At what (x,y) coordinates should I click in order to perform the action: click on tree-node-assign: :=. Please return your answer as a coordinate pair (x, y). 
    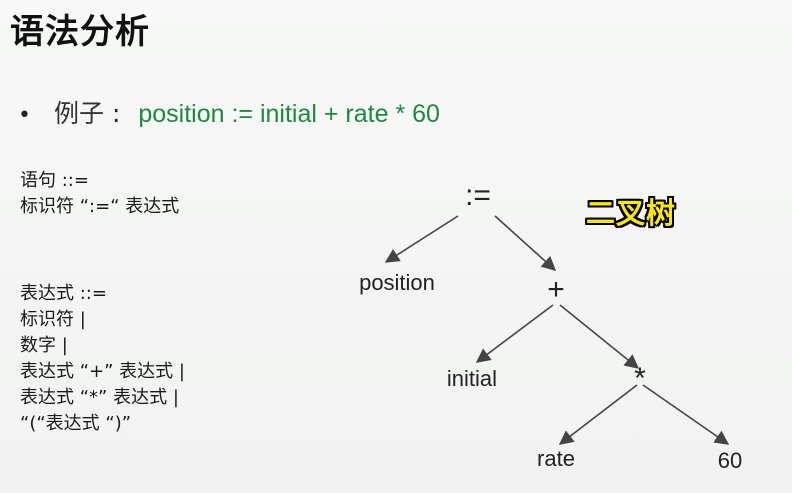
    Looking at the image, I should click on (478, 195).